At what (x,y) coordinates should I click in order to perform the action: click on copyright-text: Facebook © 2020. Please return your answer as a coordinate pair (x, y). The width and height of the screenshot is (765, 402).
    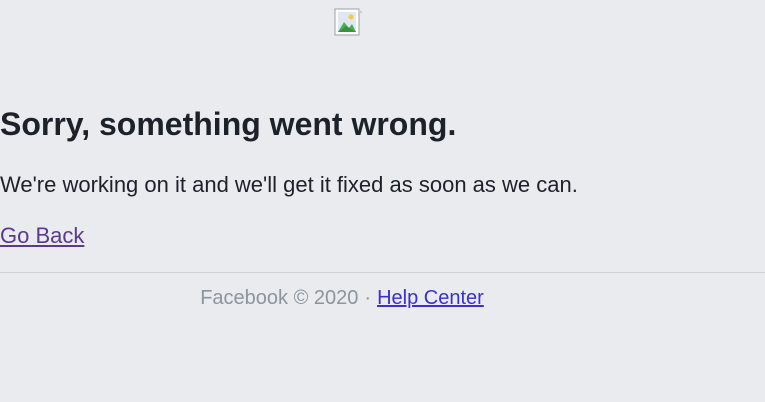
    Looking at the image, I should click on (279, 298).